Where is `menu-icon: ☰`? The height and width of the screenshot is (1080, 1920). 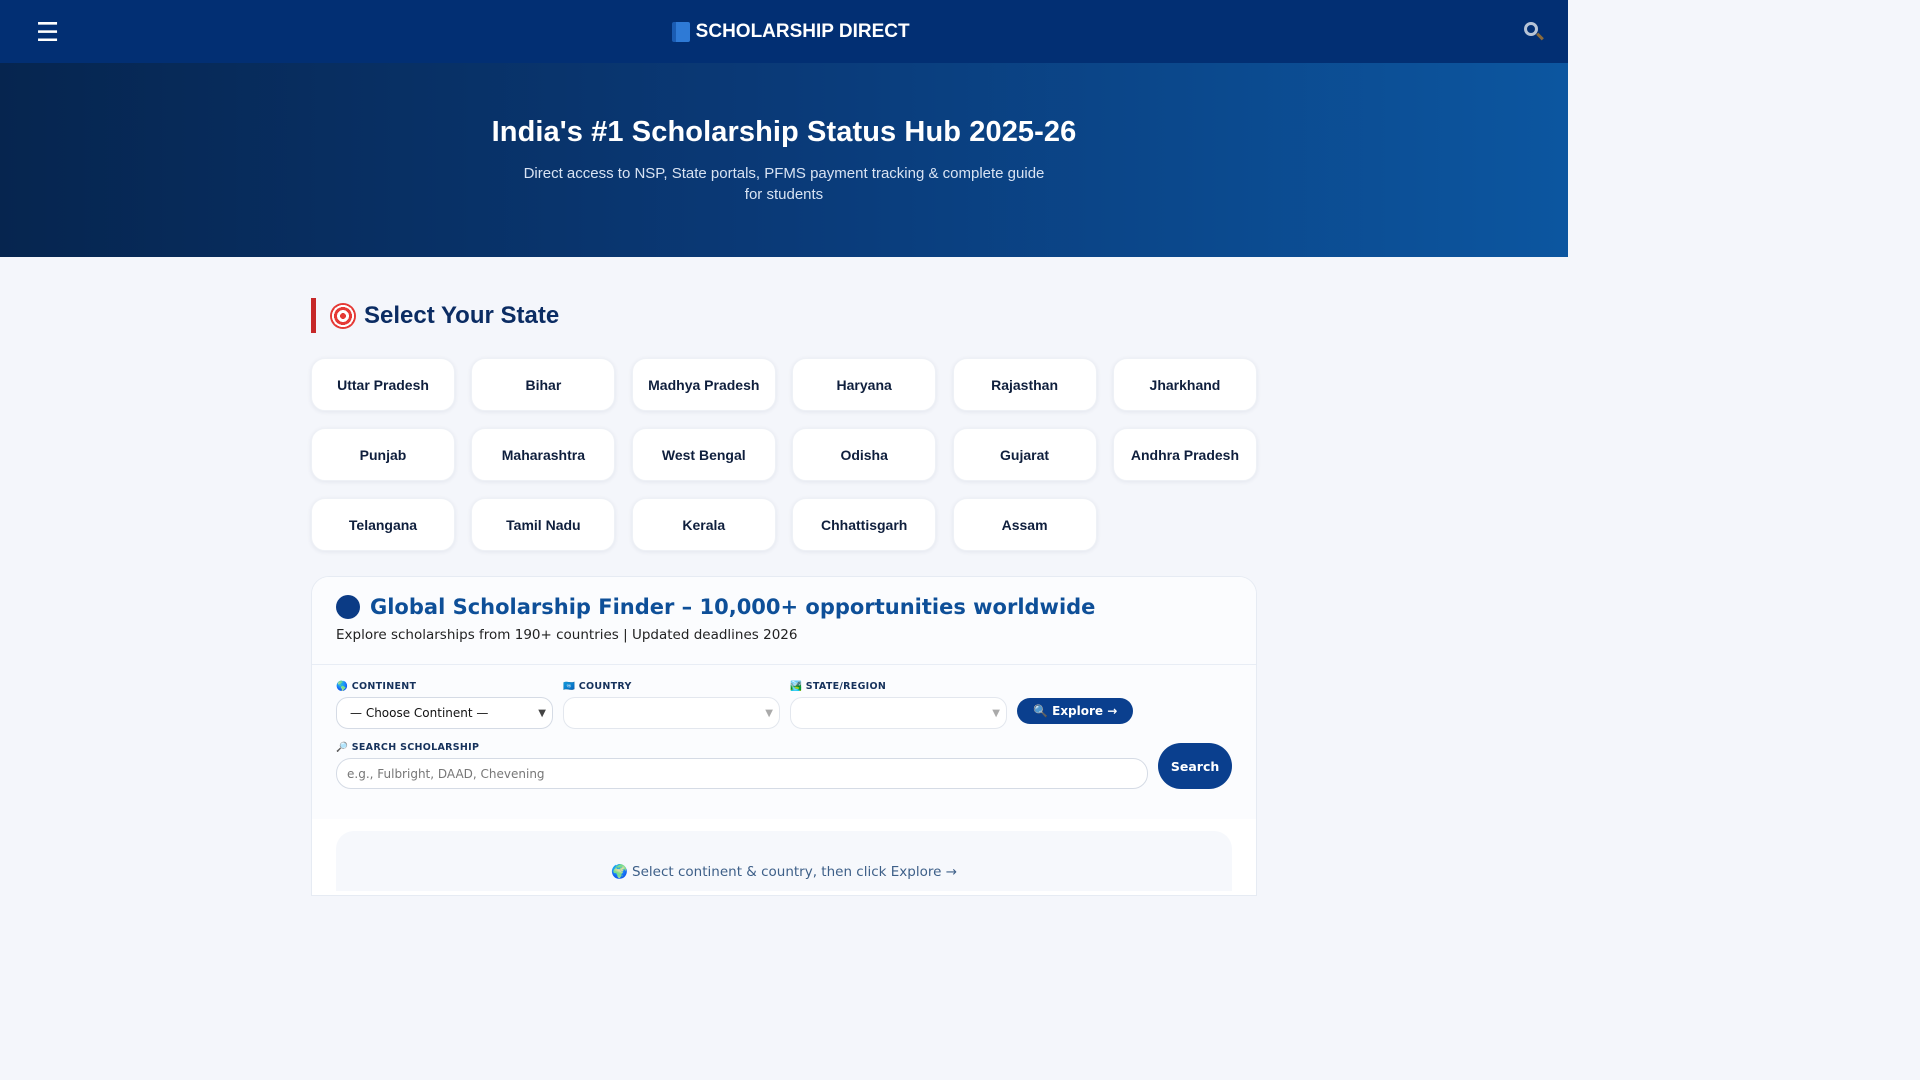
menu-icon: ☰ is located at coordinates (47, 32).